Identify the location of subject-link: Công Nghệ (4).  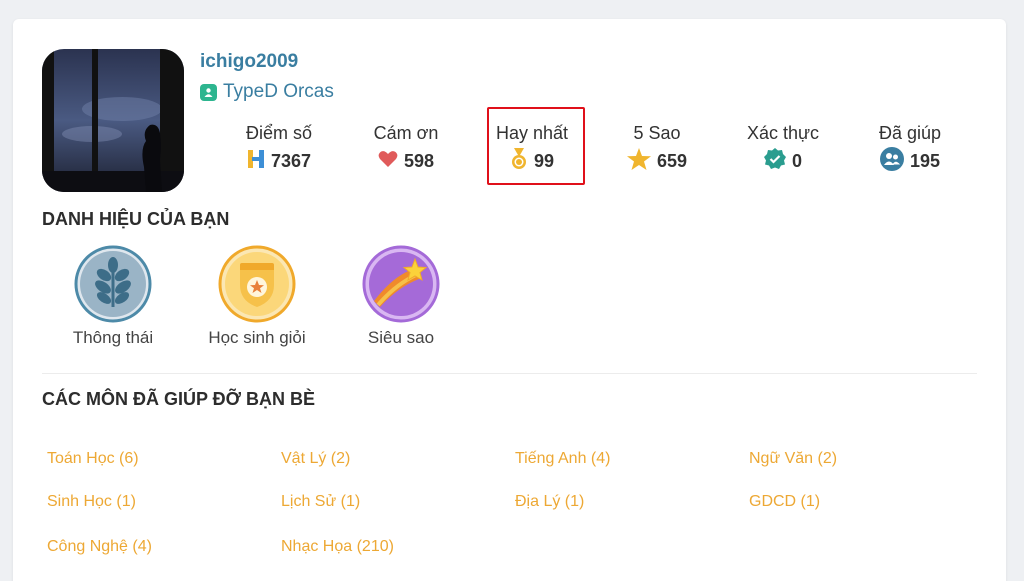
(99, 547).